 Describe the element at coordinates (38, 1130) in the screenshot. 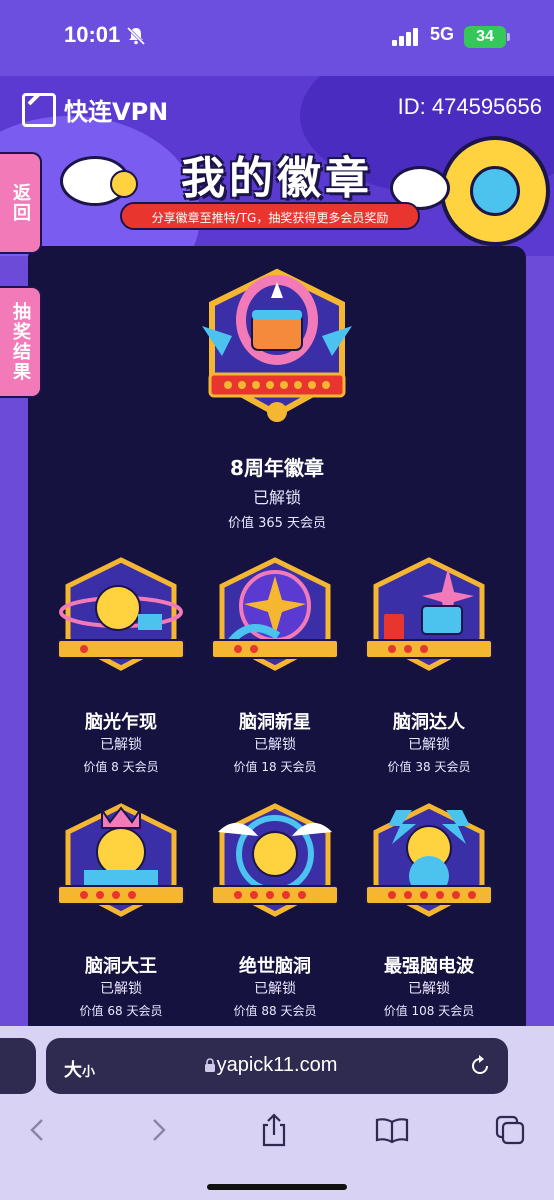

I see `back-icon` at that location.